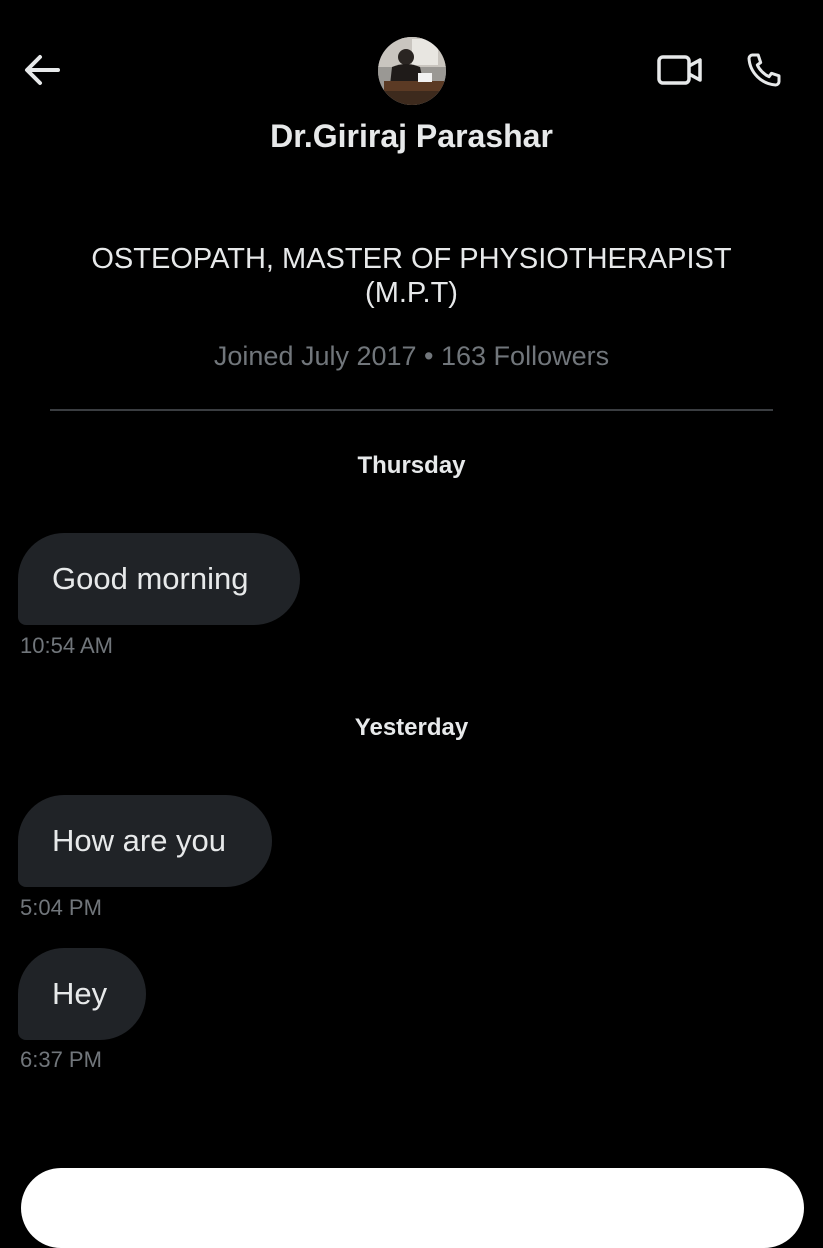 The height and width of the screenshot is (1248, 823). I want to click on divider, so click(411, 410).